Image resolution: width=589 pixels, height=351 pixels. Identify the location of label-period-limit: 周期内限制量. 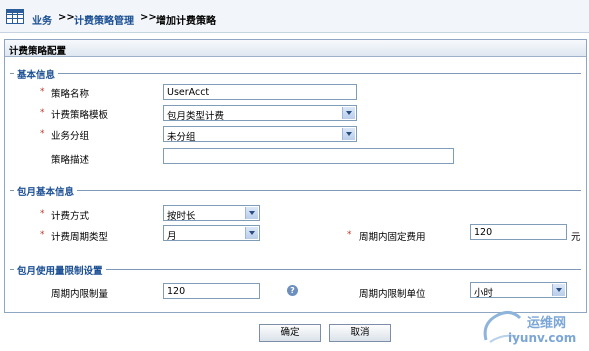
(80, 294).